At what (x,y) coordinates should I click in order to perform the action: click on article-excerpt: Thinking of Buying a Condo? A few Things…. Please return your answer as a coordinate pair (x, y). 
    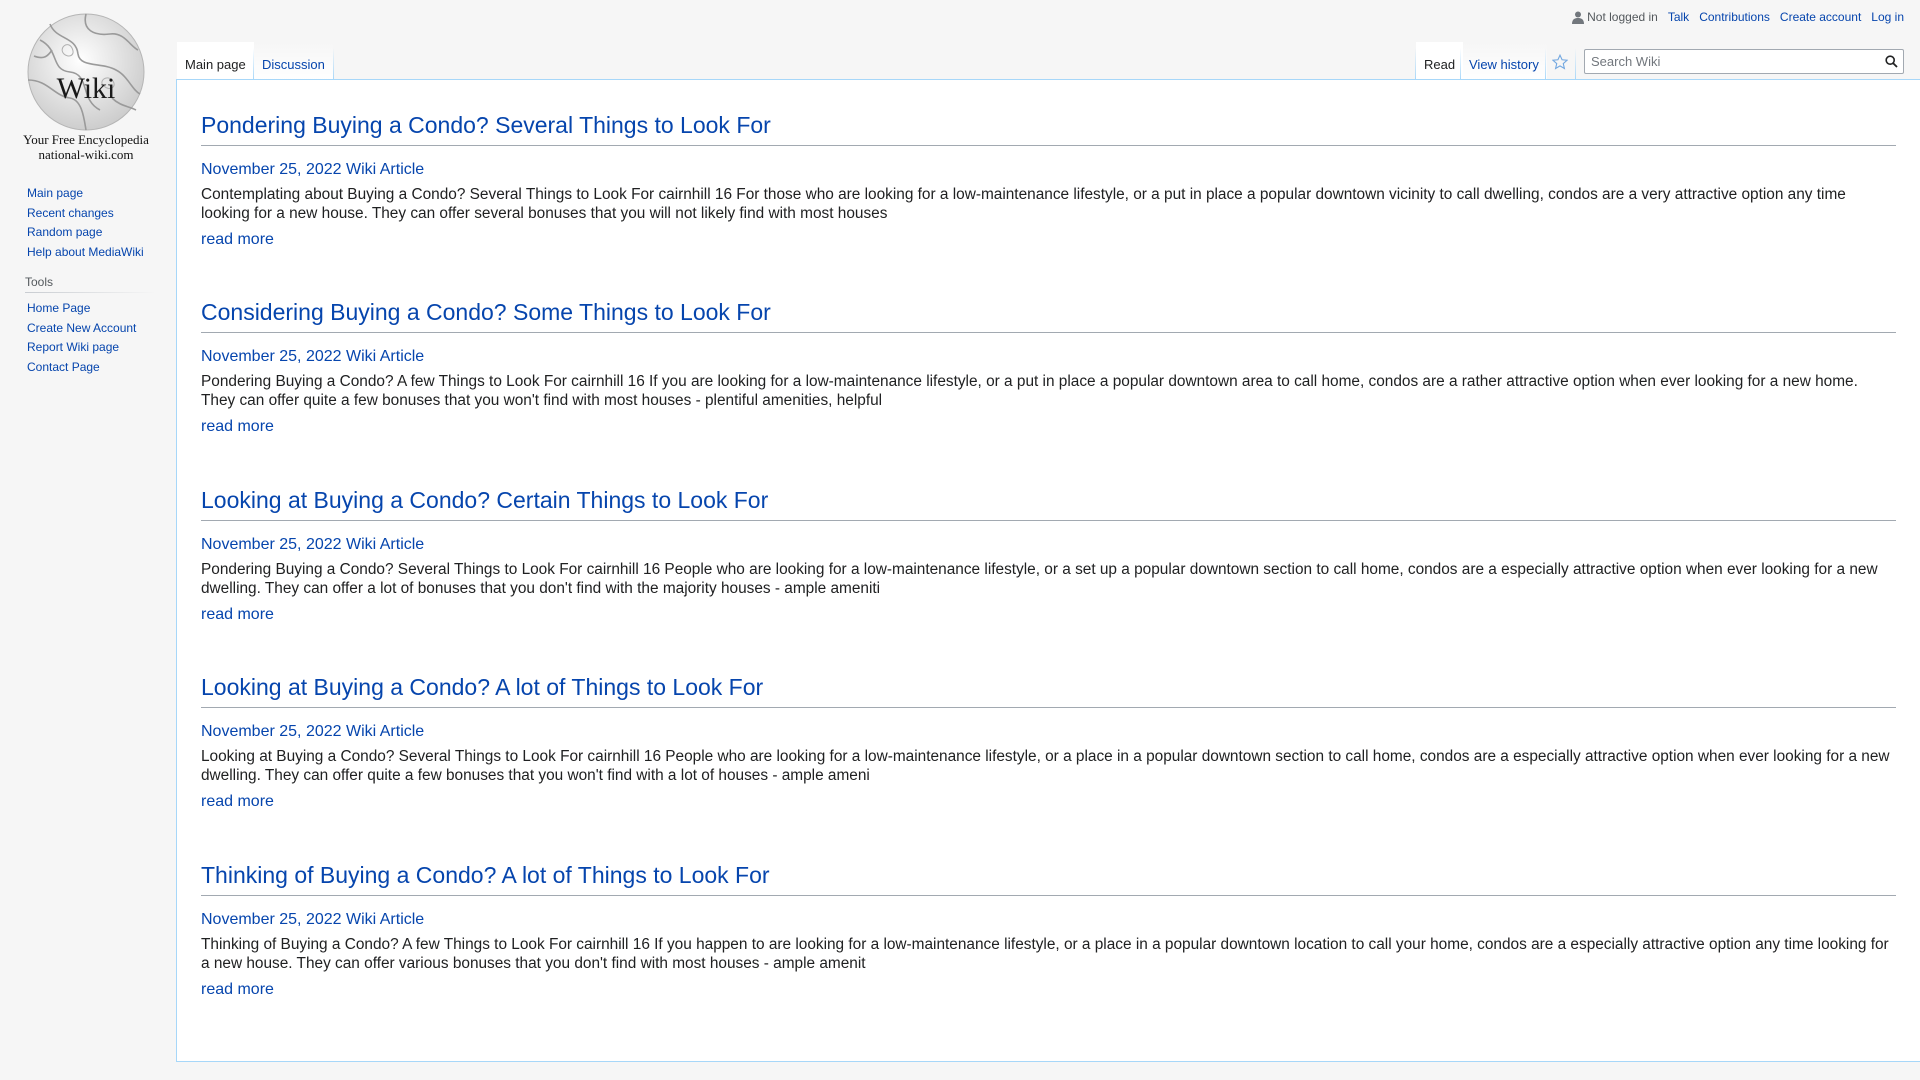
    Looking at the image, I should click on (1045, 954).